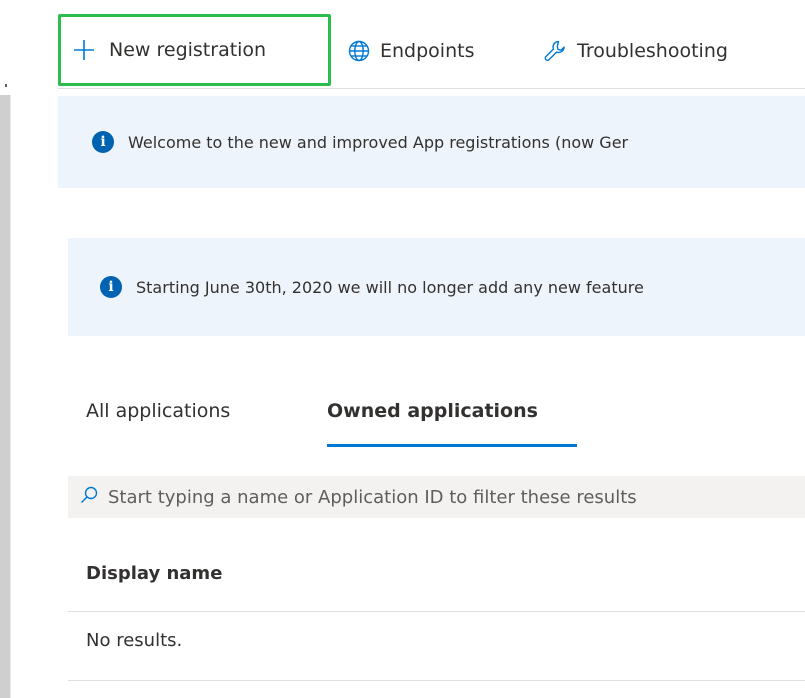 The image size is (805, 698). I want to click on globe-icon, so click(359, 51).